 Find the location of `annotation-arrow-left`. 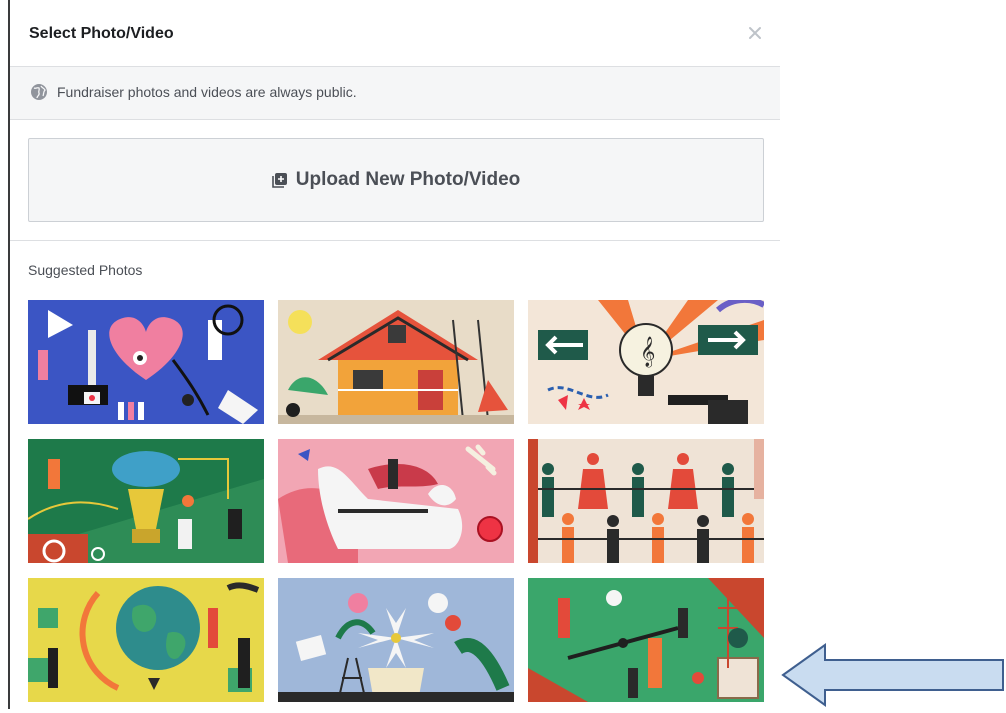

annotation-arrow-left is located at coordinates (893, 675).